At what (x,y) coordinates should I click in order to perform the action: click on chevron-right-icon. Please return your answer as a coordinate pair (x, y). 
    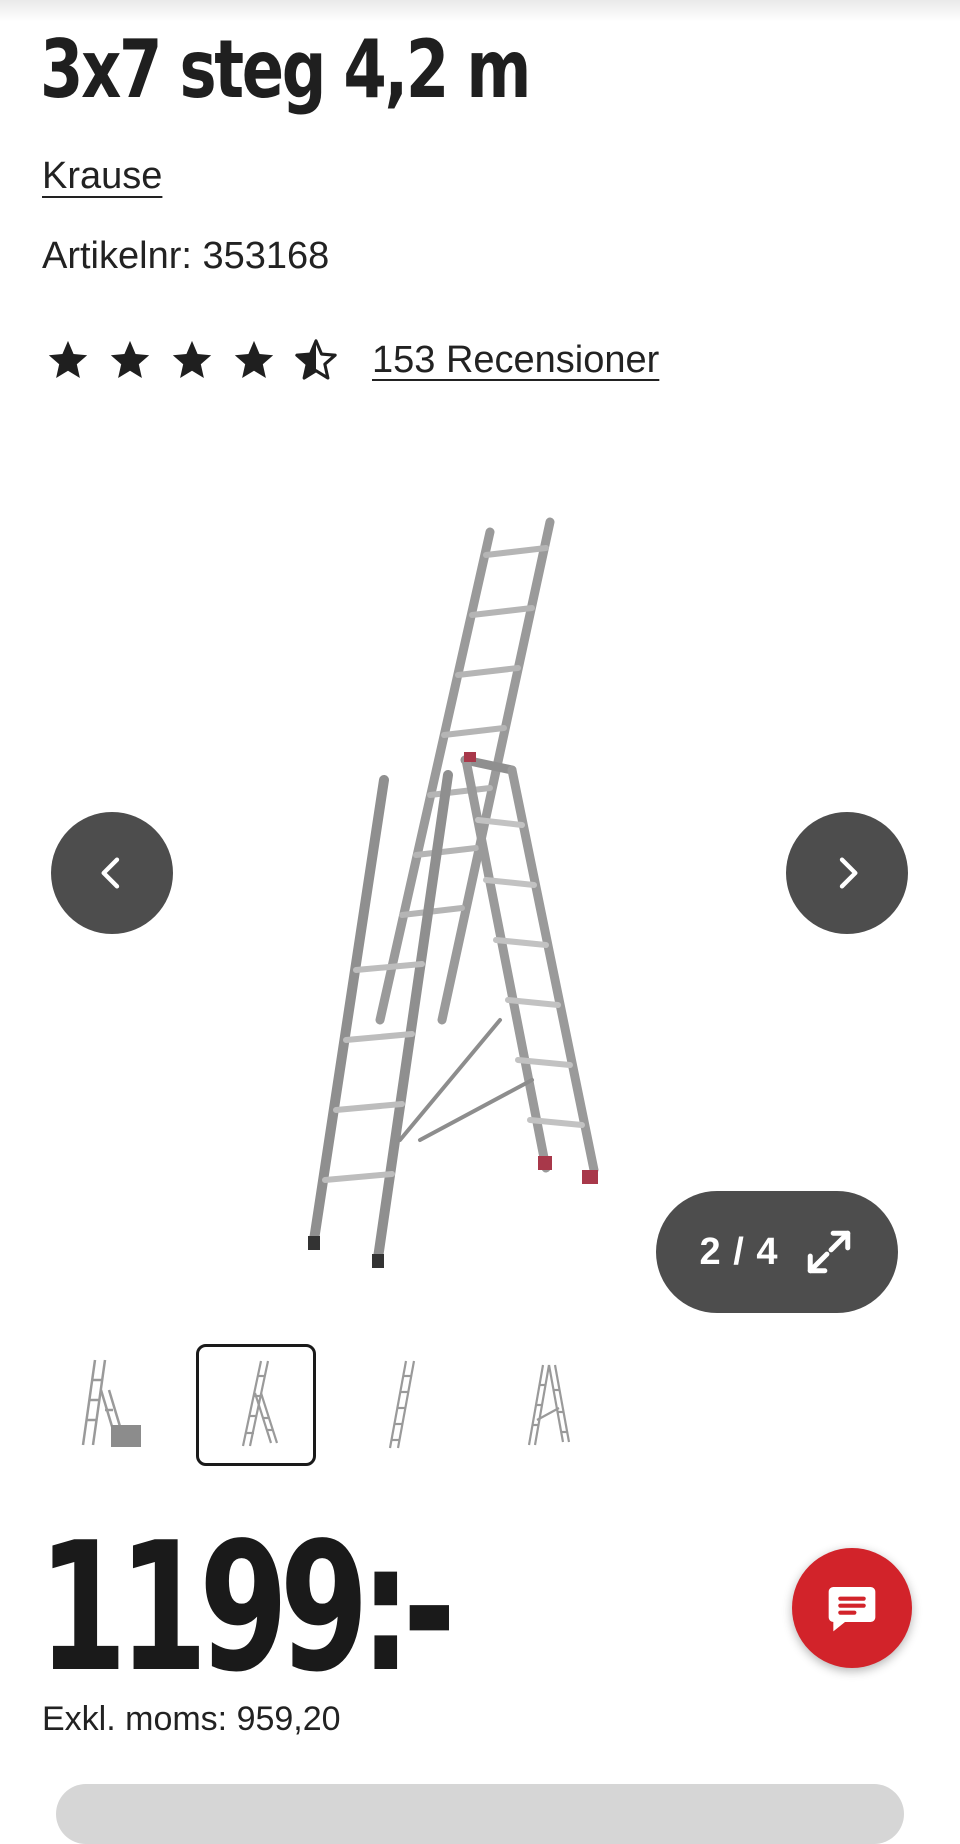
    Looking at the image, I should click on (848, 873).